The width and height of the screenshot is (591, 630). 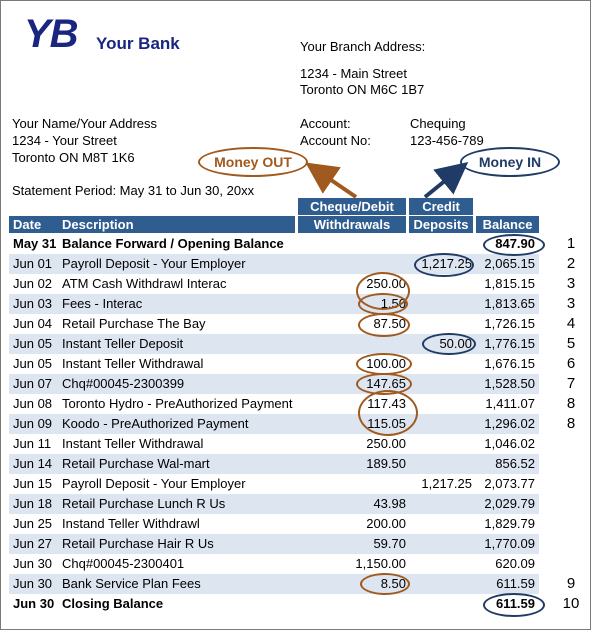 I want to click on row-date: May 31, so click(x=35, y=243).